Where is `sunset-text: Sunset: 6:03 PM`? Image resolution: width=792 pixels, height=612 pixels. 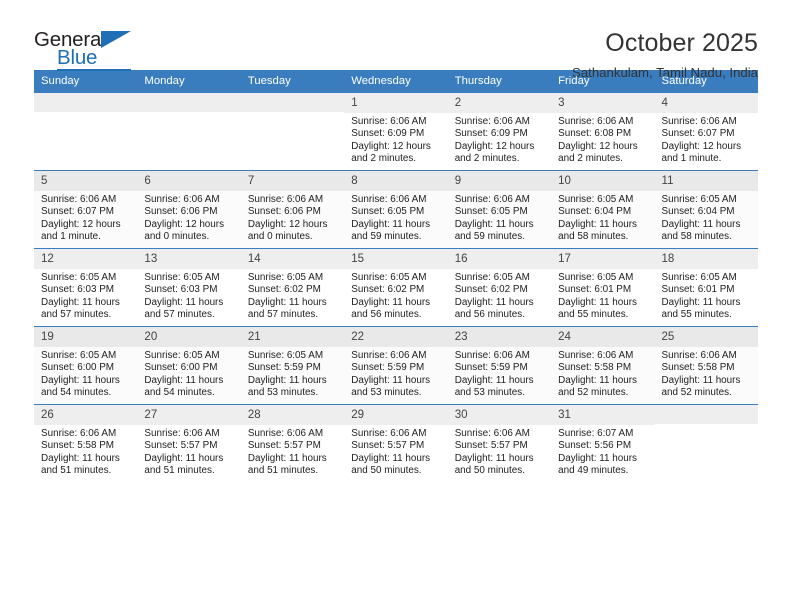
sunset-text: Sunset: 6:03 PM is located at coordinates (181, 290).